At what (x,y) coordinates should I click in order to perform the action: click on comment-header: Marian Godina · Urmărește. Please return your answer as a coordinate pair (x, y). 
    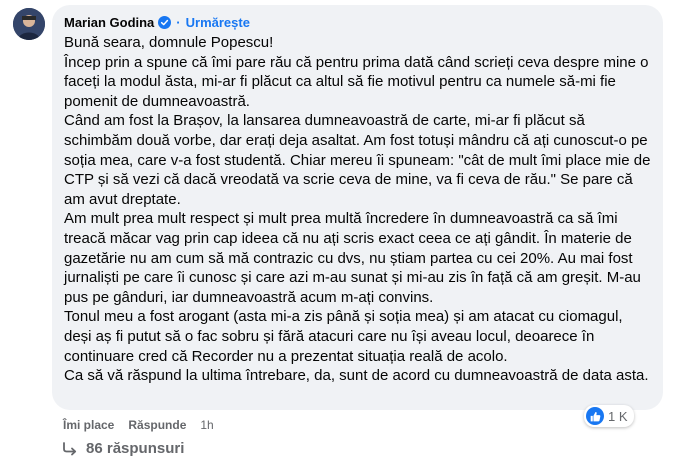
    Looking at the image, I should click on (357, 22).